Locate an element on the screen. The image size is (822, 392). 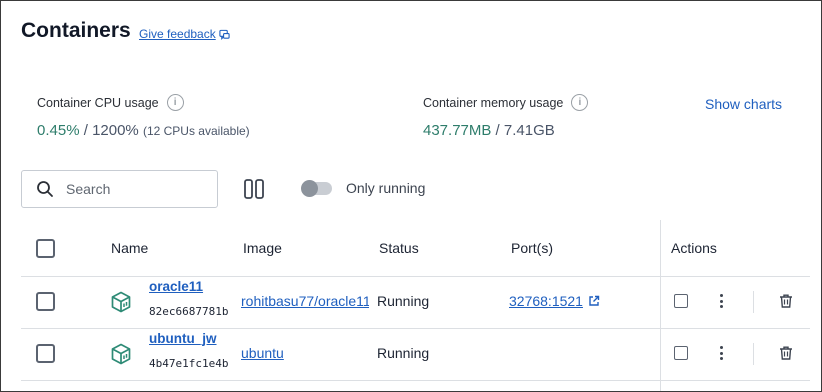
feedback-icon is located at coordinates (224, 34).